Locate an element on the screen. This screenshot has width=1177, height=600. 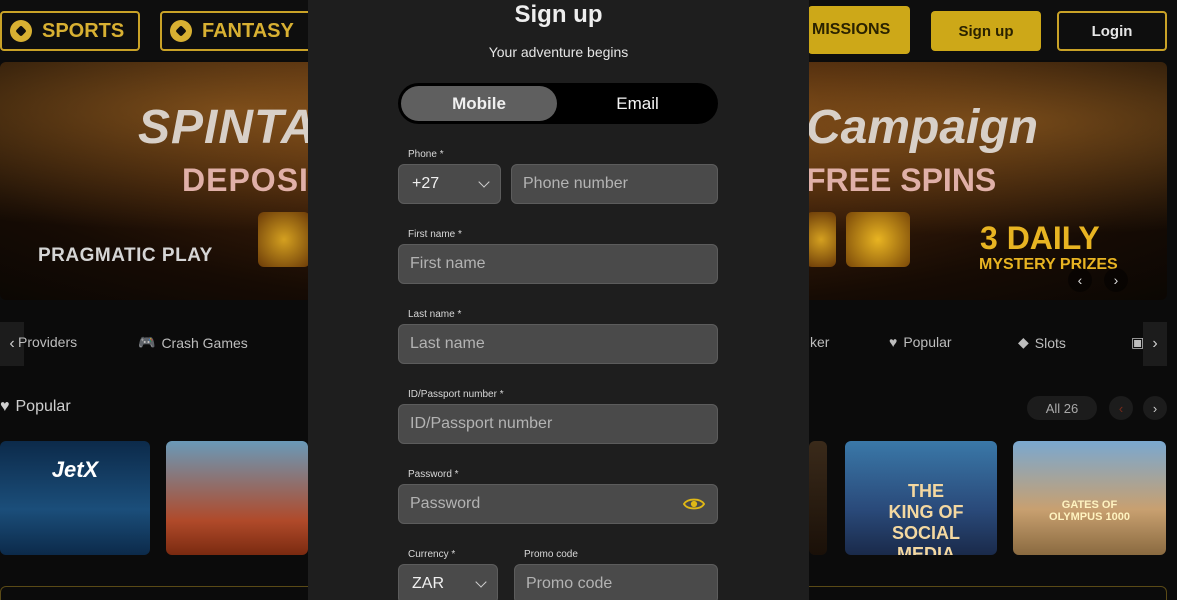
category-label: Crash Games is located at coordinates (204, 342).